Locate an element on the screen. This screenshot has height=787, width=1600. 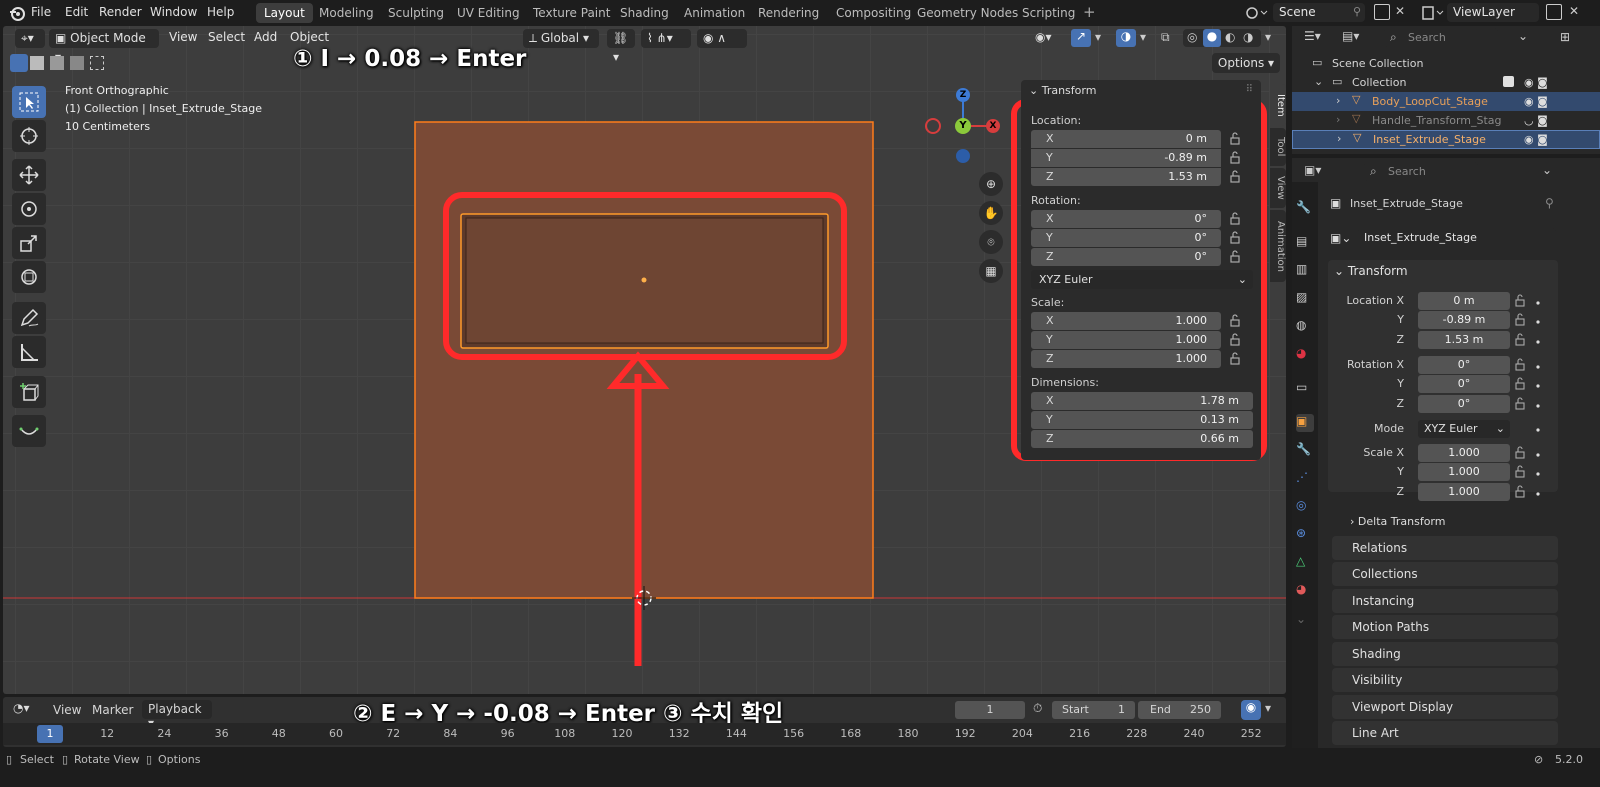
start-frame-field: Start 1 is located at coordinates (1093, 710).